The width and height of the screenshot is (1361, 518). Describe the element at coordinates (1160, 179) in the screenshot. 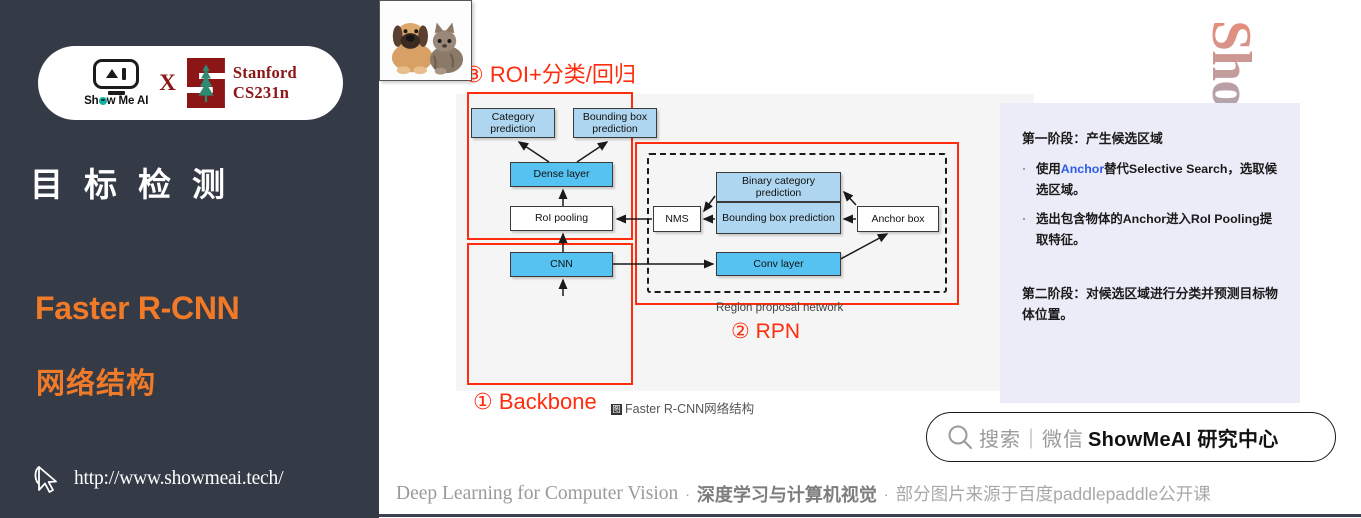

I see `bullet-text-1: 使用Anchor替代Selective Search，选取候选区域。` at that location.